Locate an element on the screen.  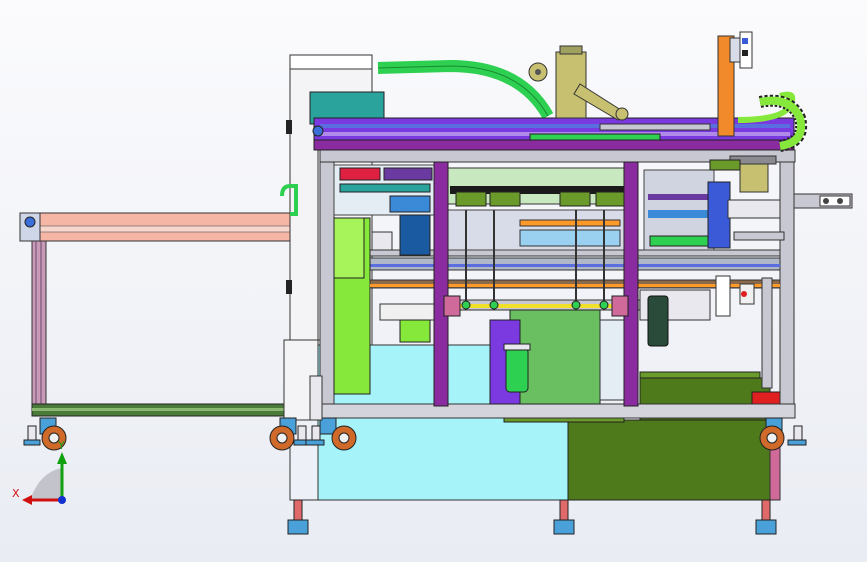
frame-bottom-beam is located at coordinates (557, 411).